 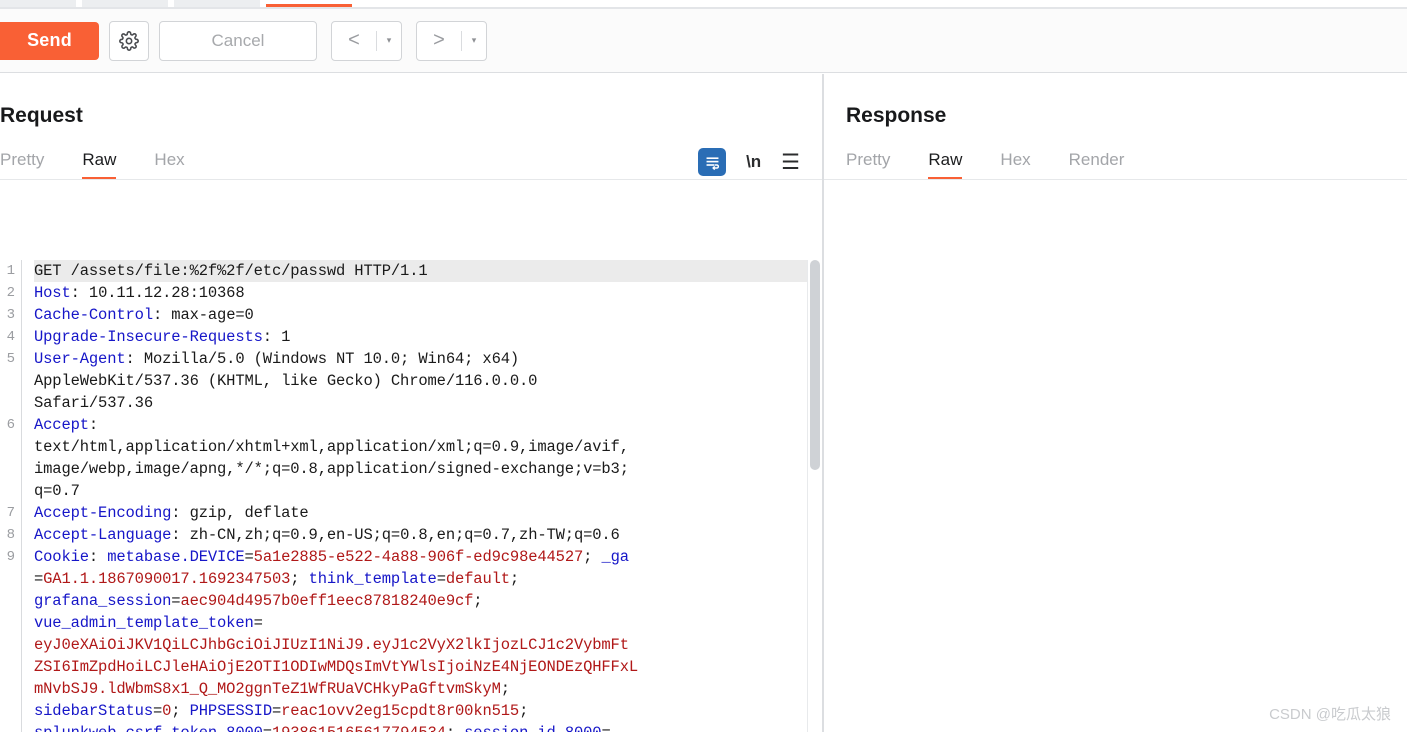 I want to click on tab-response-render: Render, so click(x=1097, y=165).